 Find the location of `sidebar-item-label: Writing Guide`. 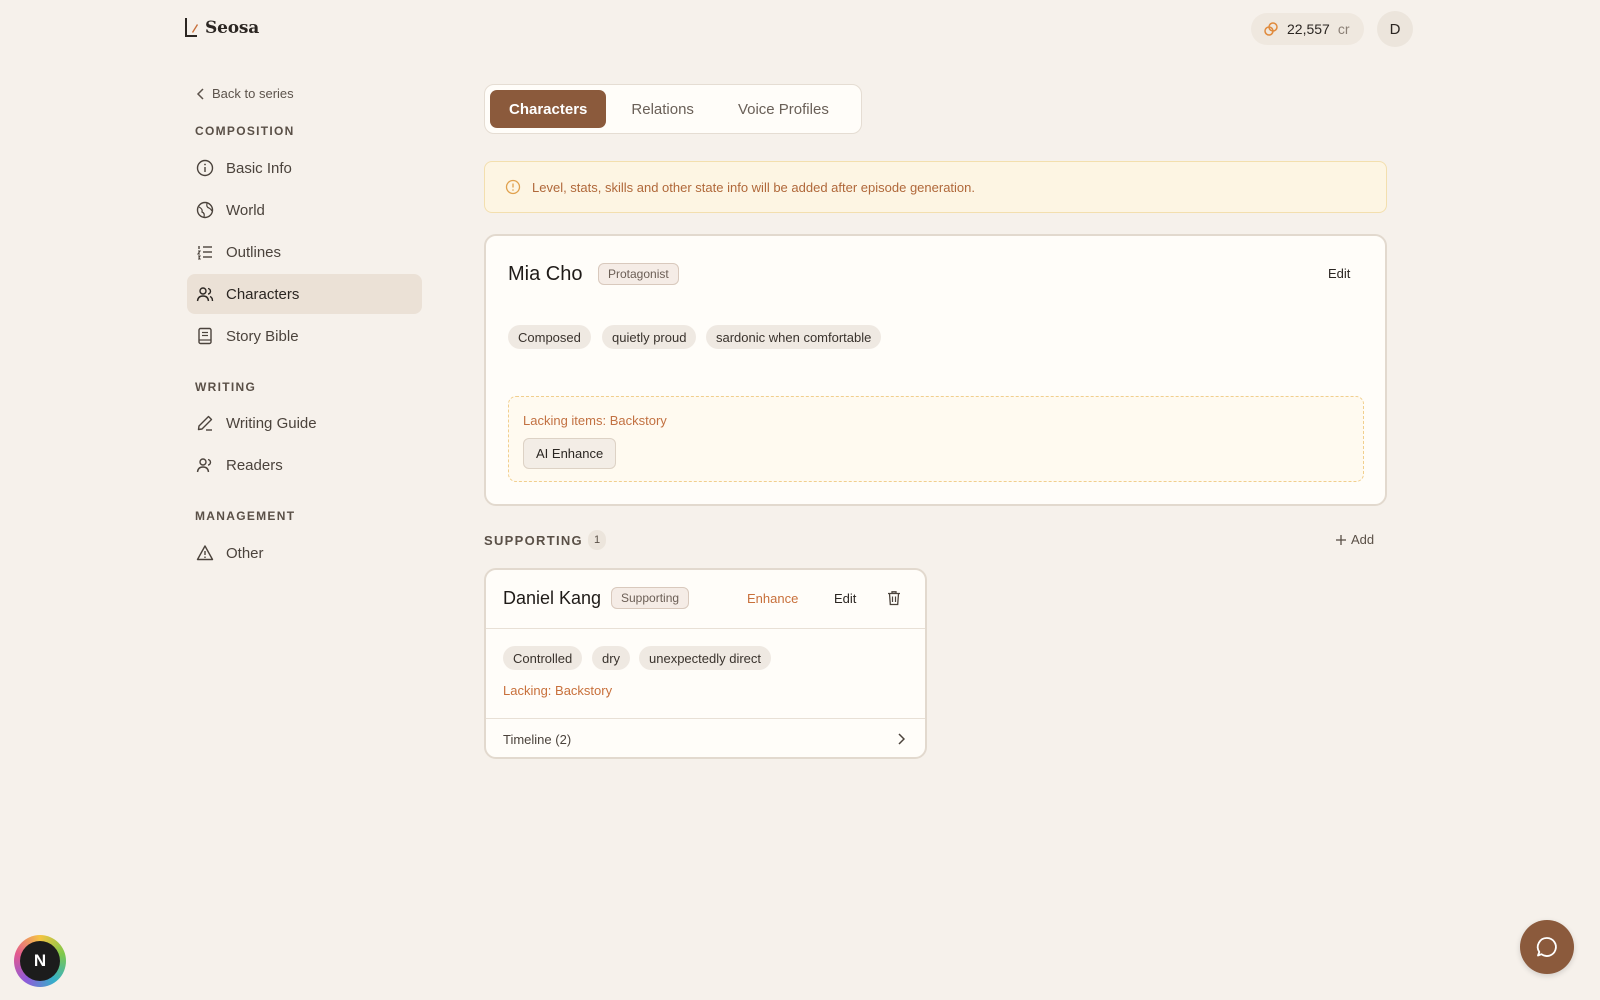

sidebar-item-label: Writing Guide is located at coordinates (271, 423).